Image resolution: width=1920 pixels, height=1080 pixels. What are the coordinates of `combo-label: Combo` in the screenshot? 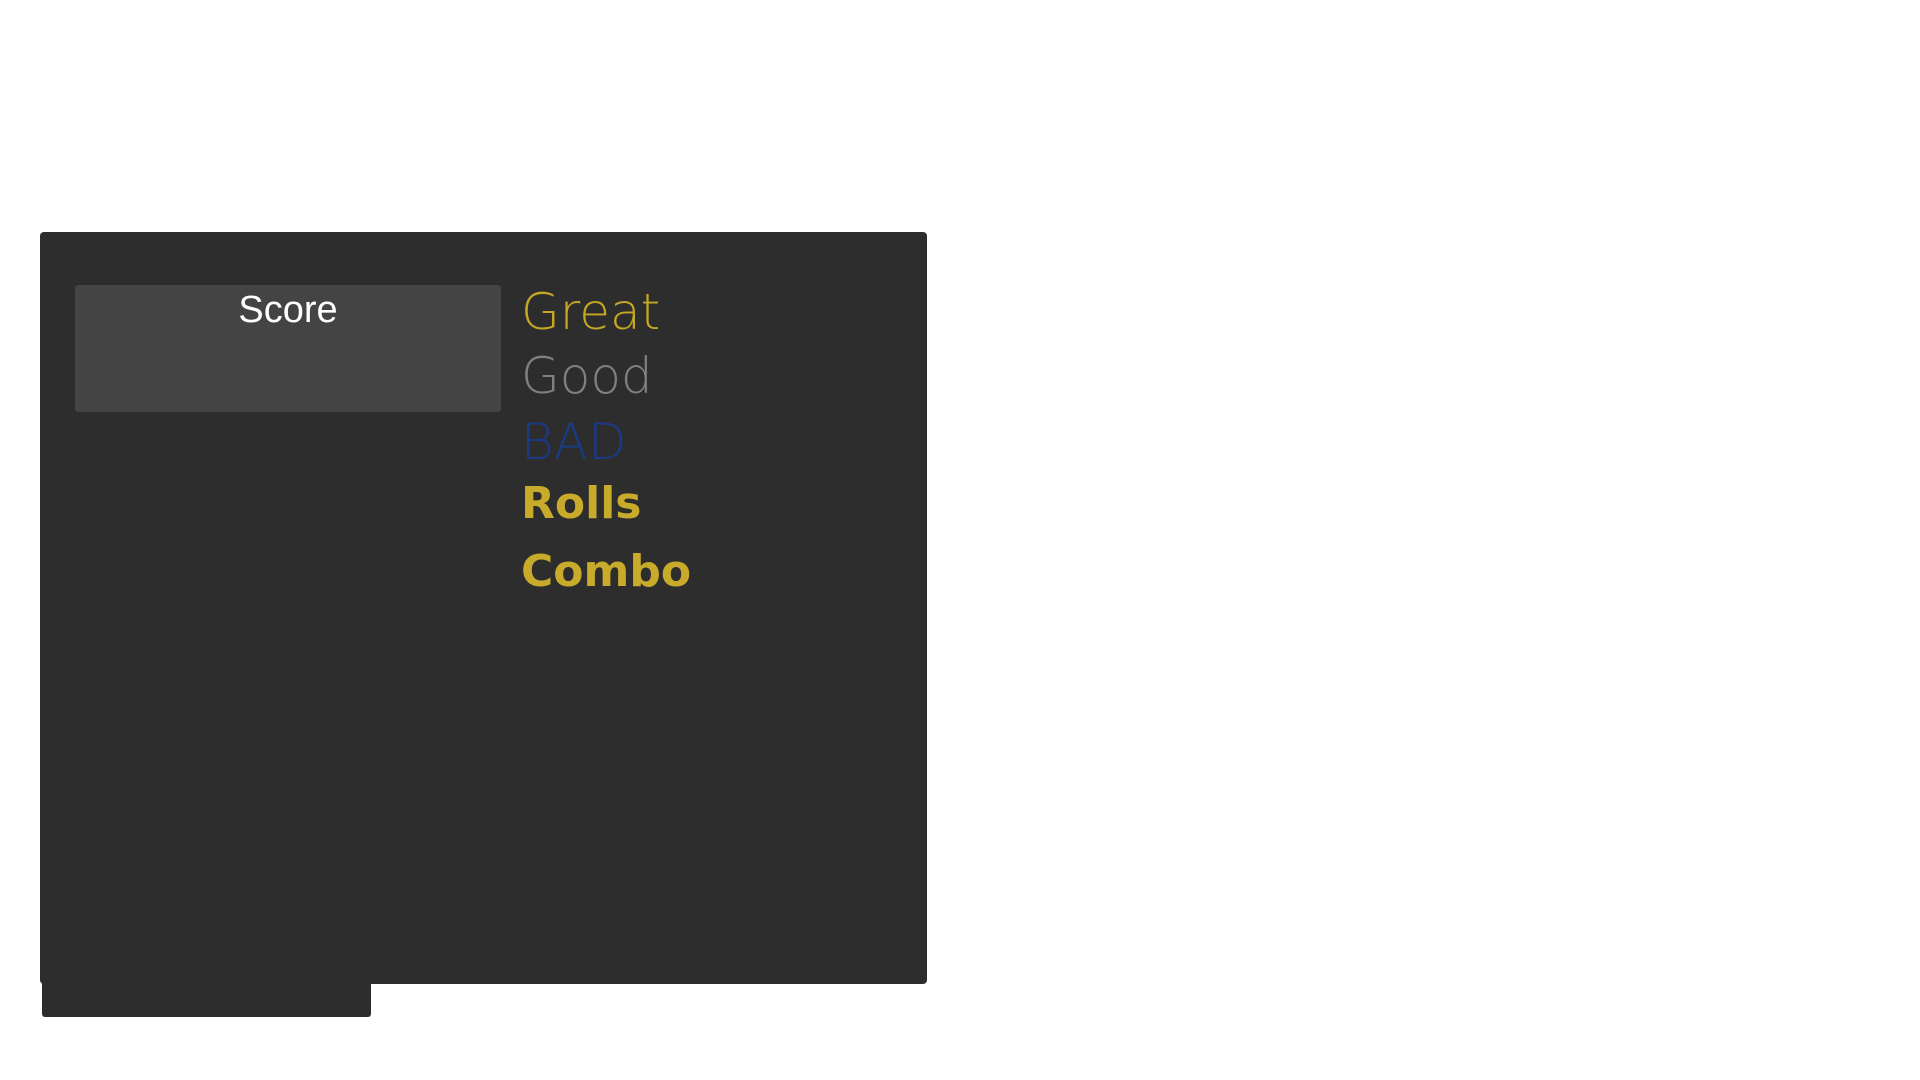 It's located at (606, 571).